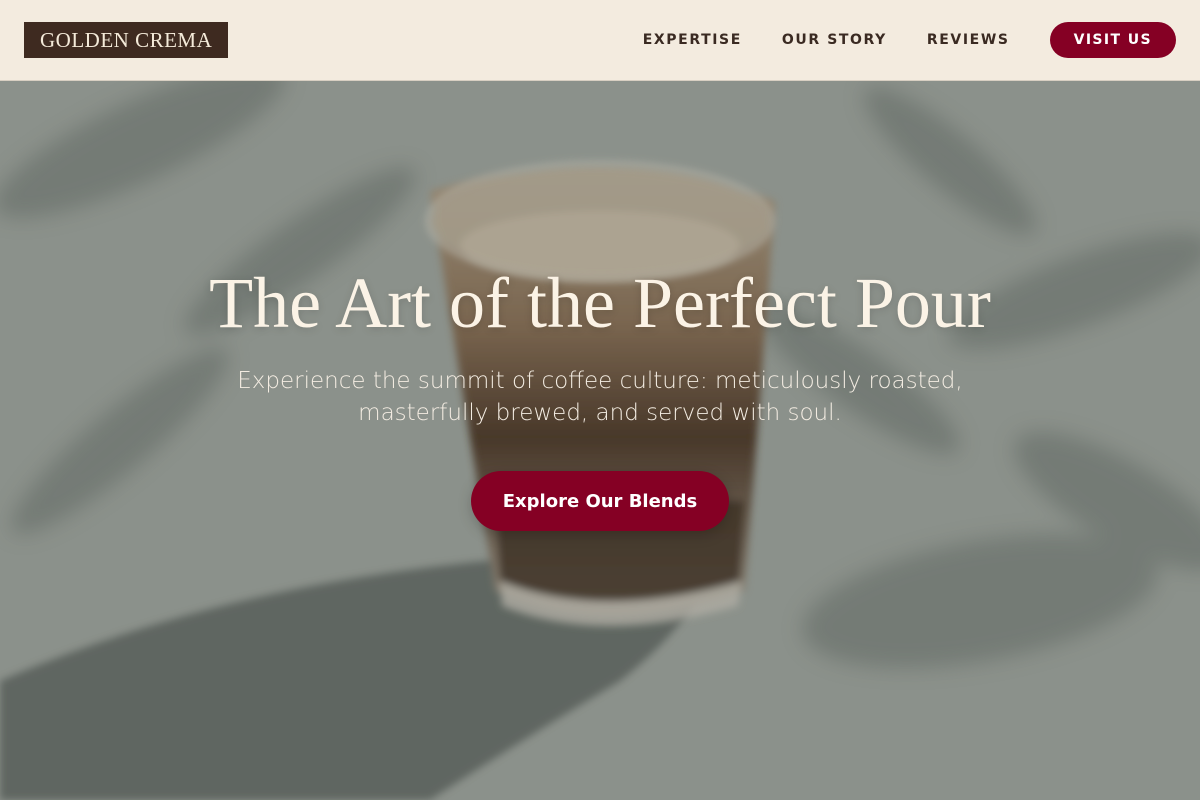 Image resolution: width=1200 pixels, height=800 pixels. What do you see at coordinates (126, 40) in the screenshot?
I see `logo: GOLDEN CREMA` at bounding box center [126, 40].